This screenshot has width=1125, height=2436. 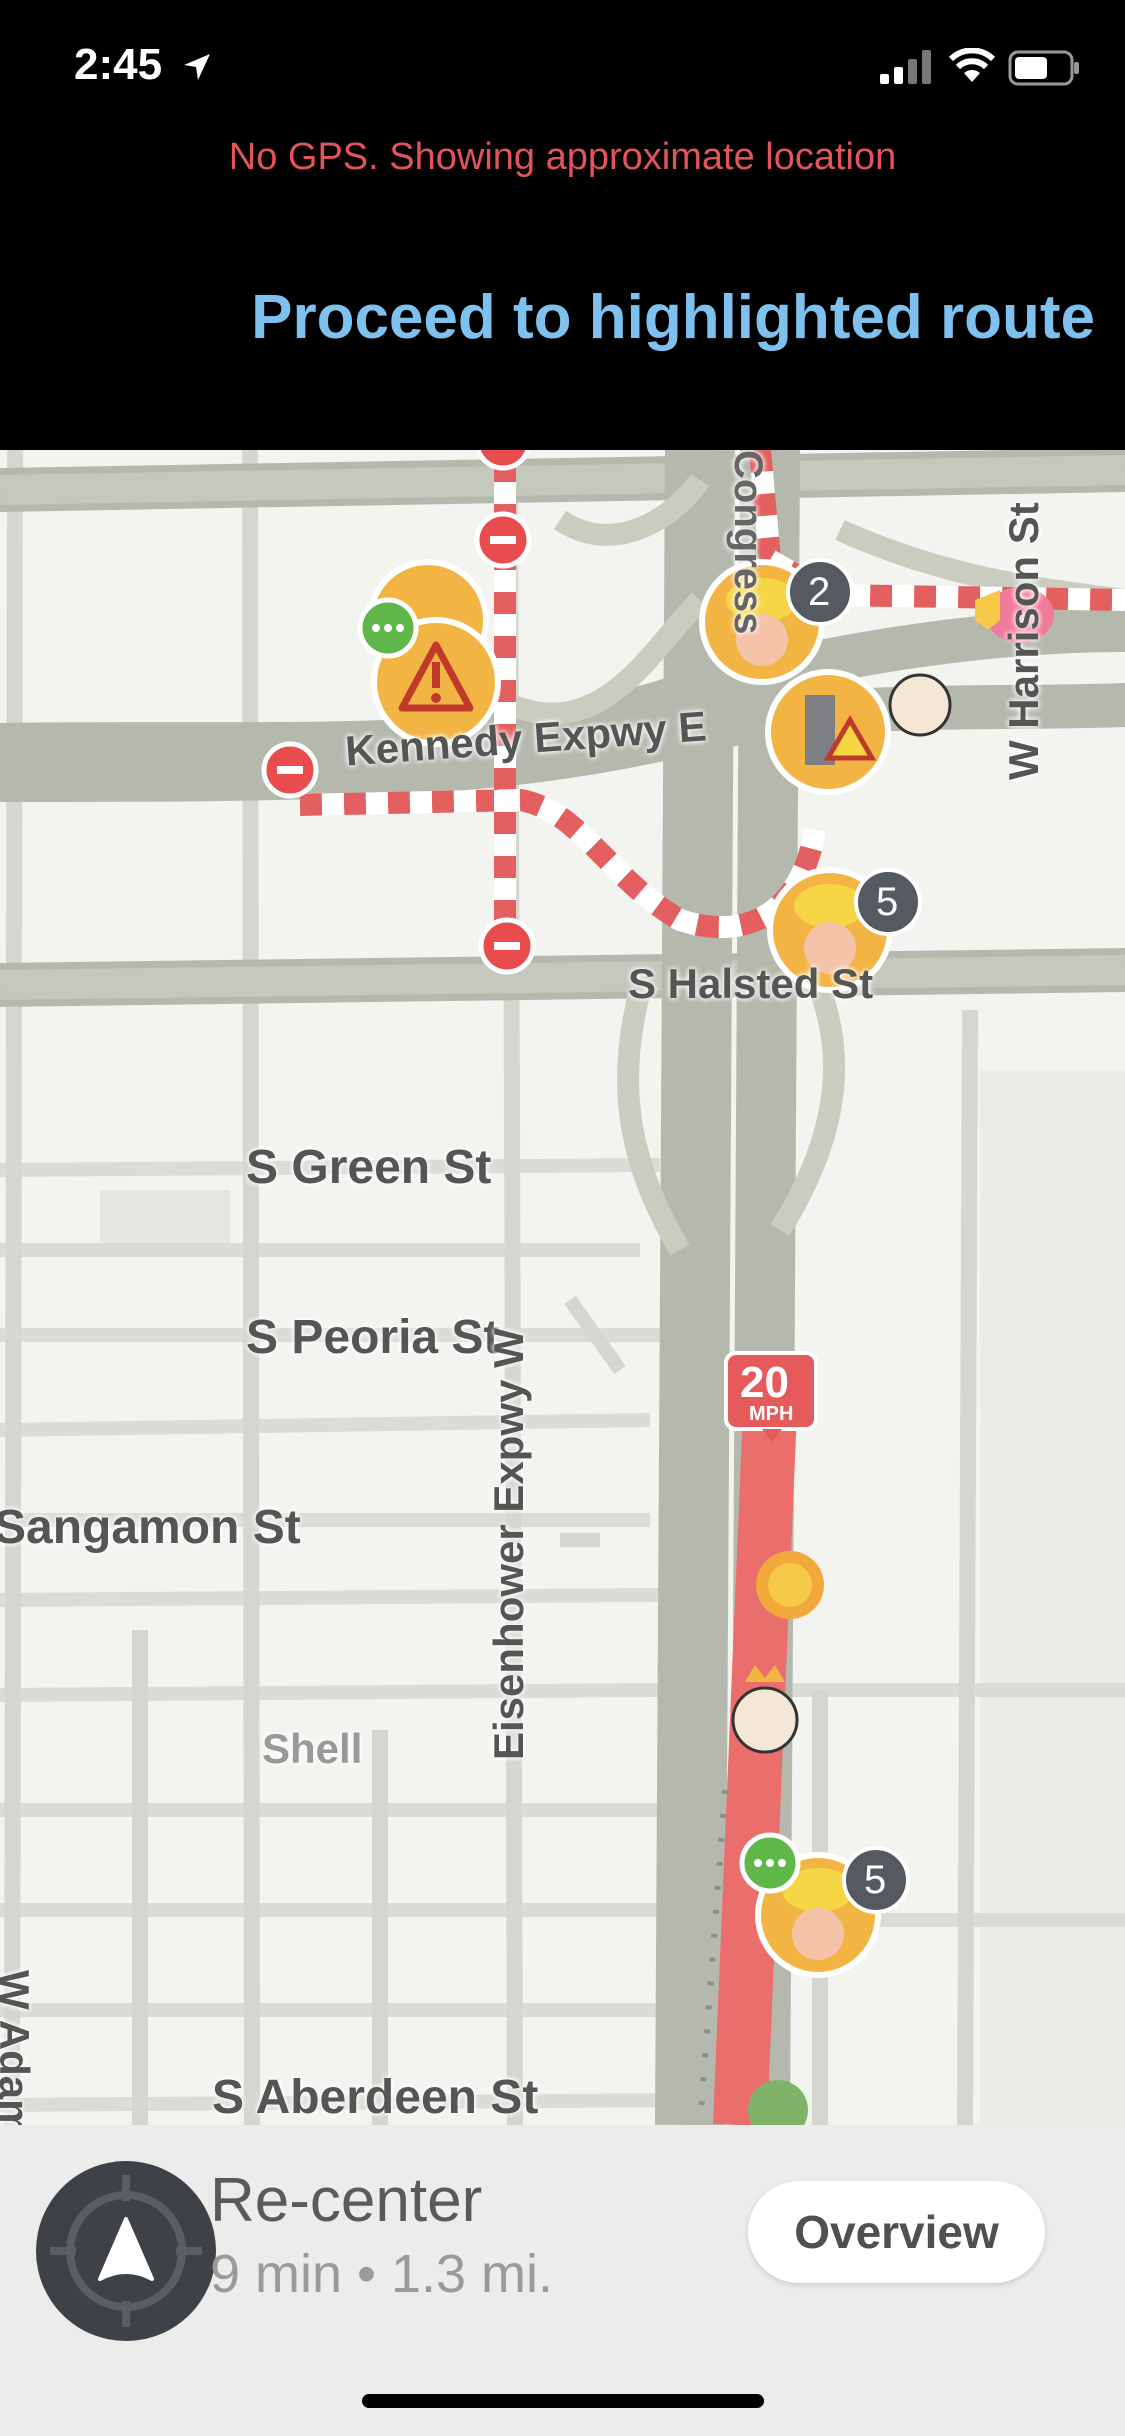 I want to click on poi-label-shell: Shell, so click(x=312, y=1748).